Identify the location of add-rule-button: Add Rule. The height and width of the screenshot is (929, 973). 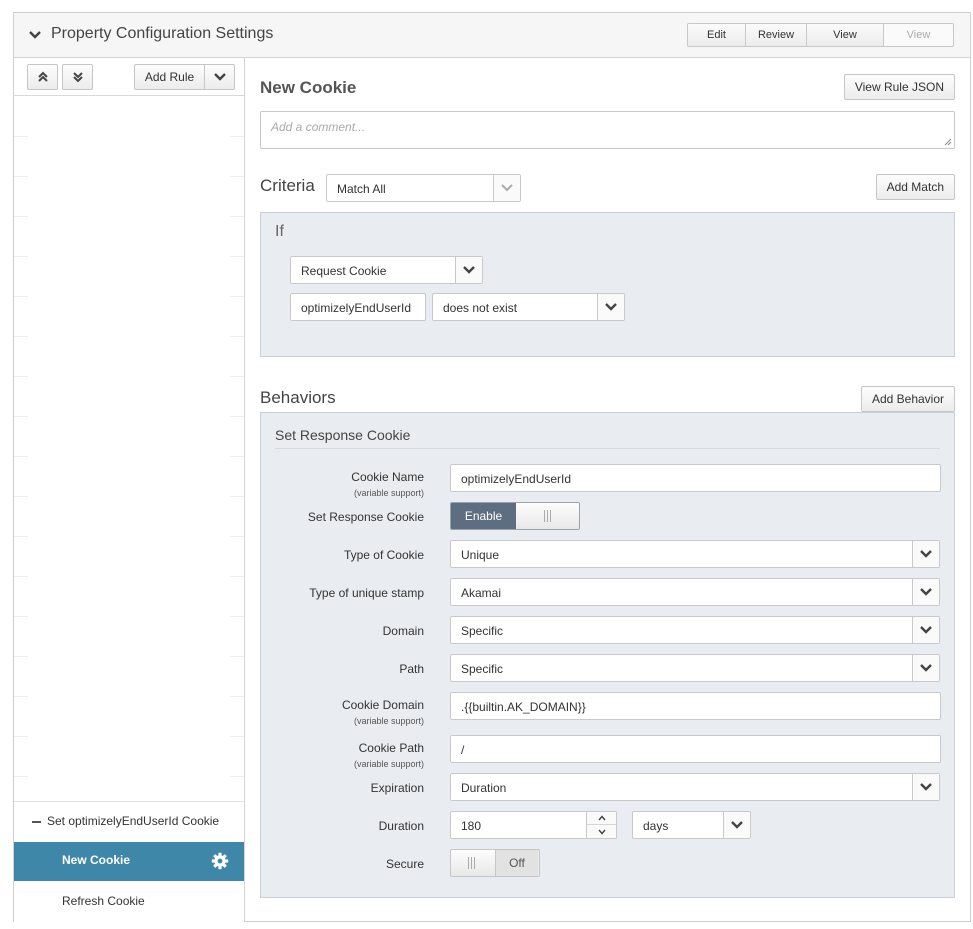
(170, 77).